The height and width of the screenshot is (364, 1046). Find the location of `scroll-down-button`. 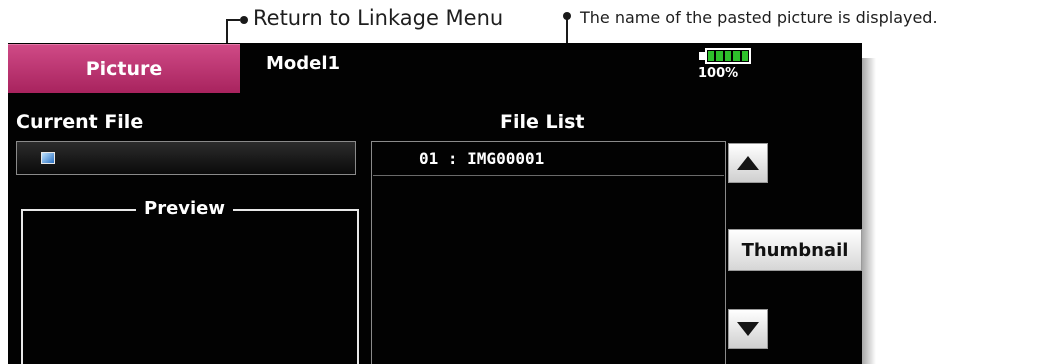

scroll-down-button is located at coordinates (748, 329).